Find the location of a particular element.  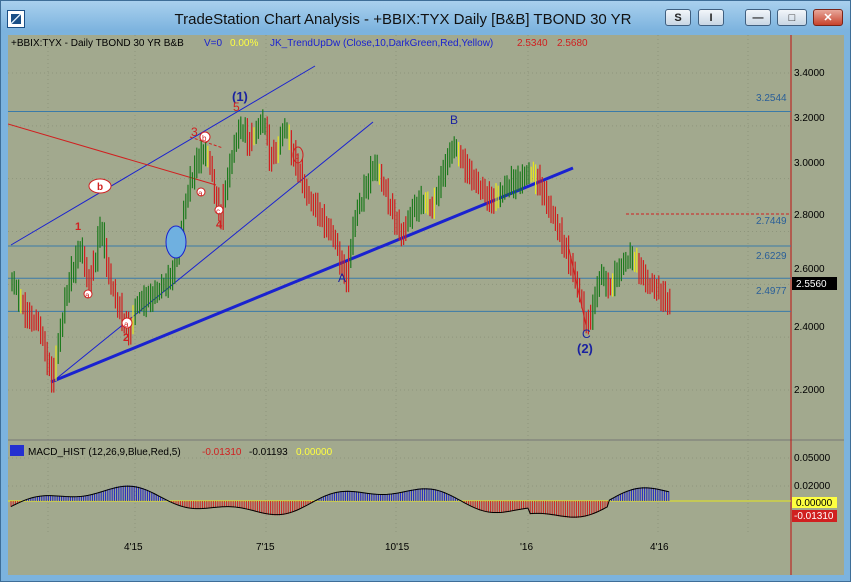

maximize-button: □ is located at coordinates (792, 17).